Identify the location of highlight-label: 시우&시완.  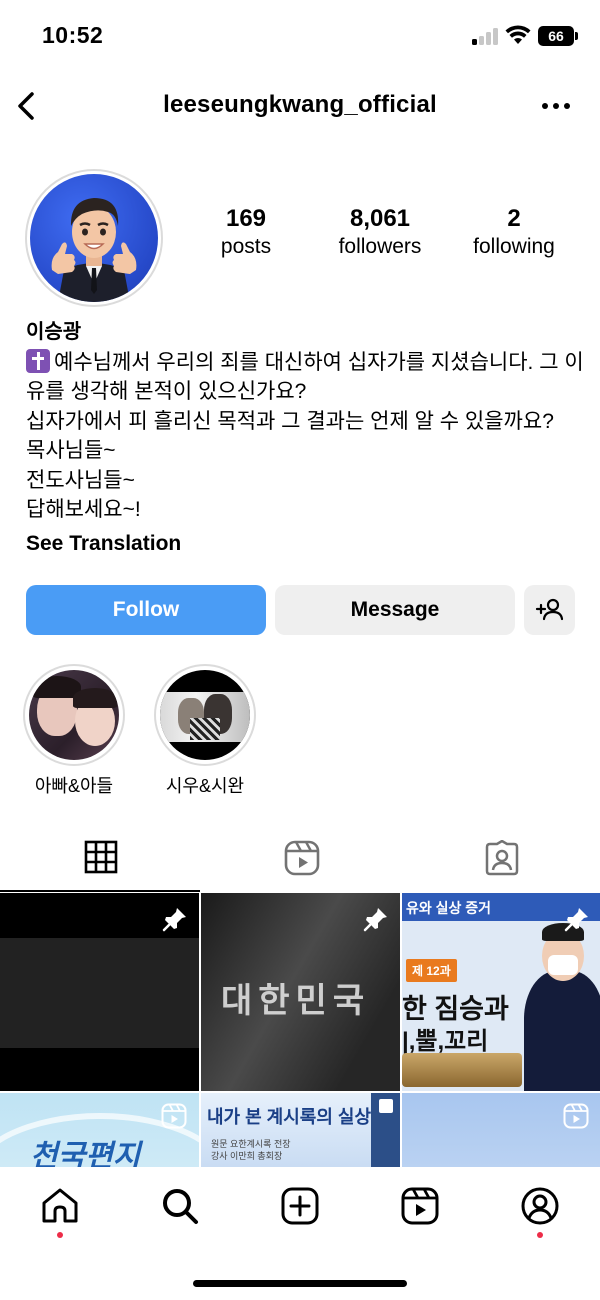
(205, 786).